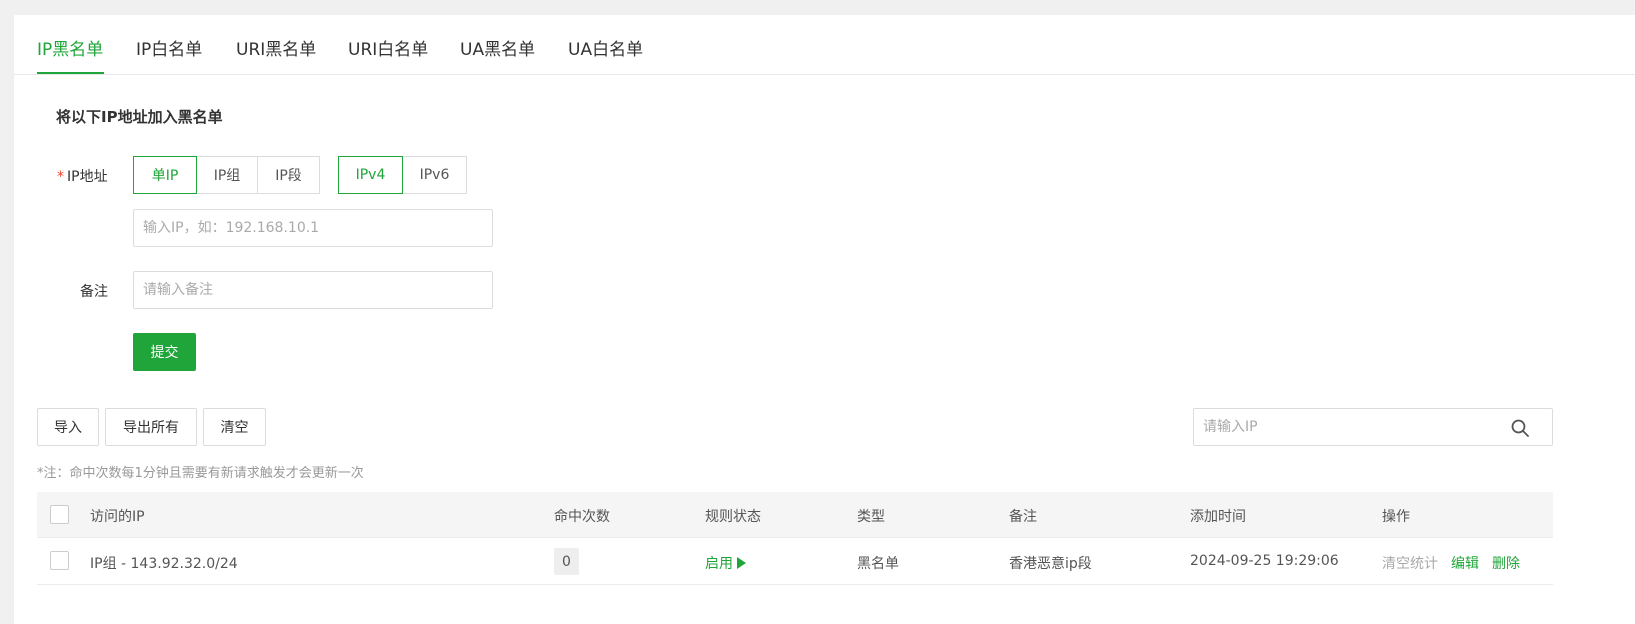  Describe the element at coordinates (276, 47) in the screenshot. I see `tab-uri-blacklist: URI黑名单` at that location.